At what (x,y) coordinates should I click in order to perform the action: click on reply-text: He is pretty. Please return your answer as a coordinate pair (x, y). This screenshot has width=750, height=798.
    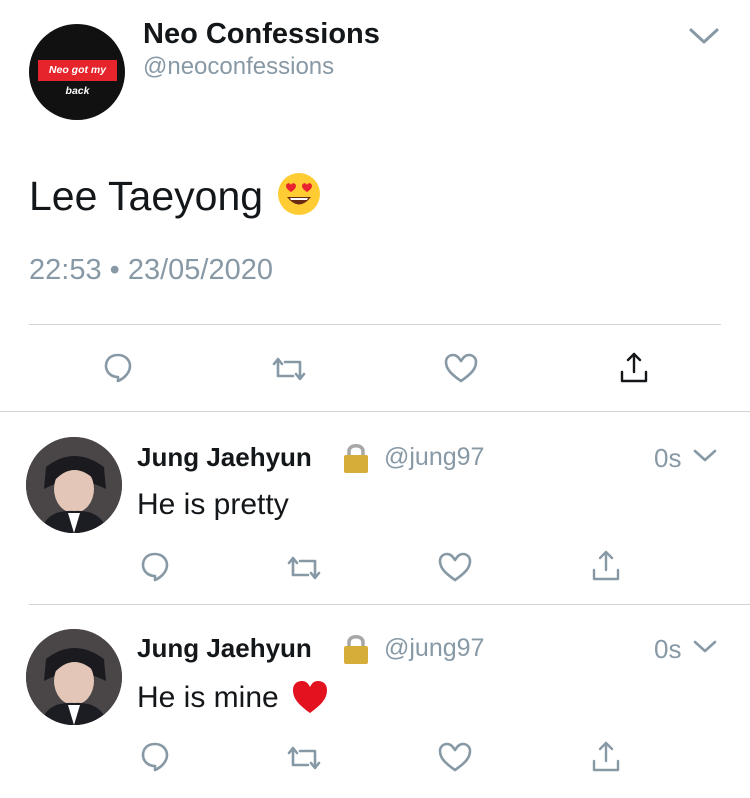
    Looking at the image, I should click on (213, 504).